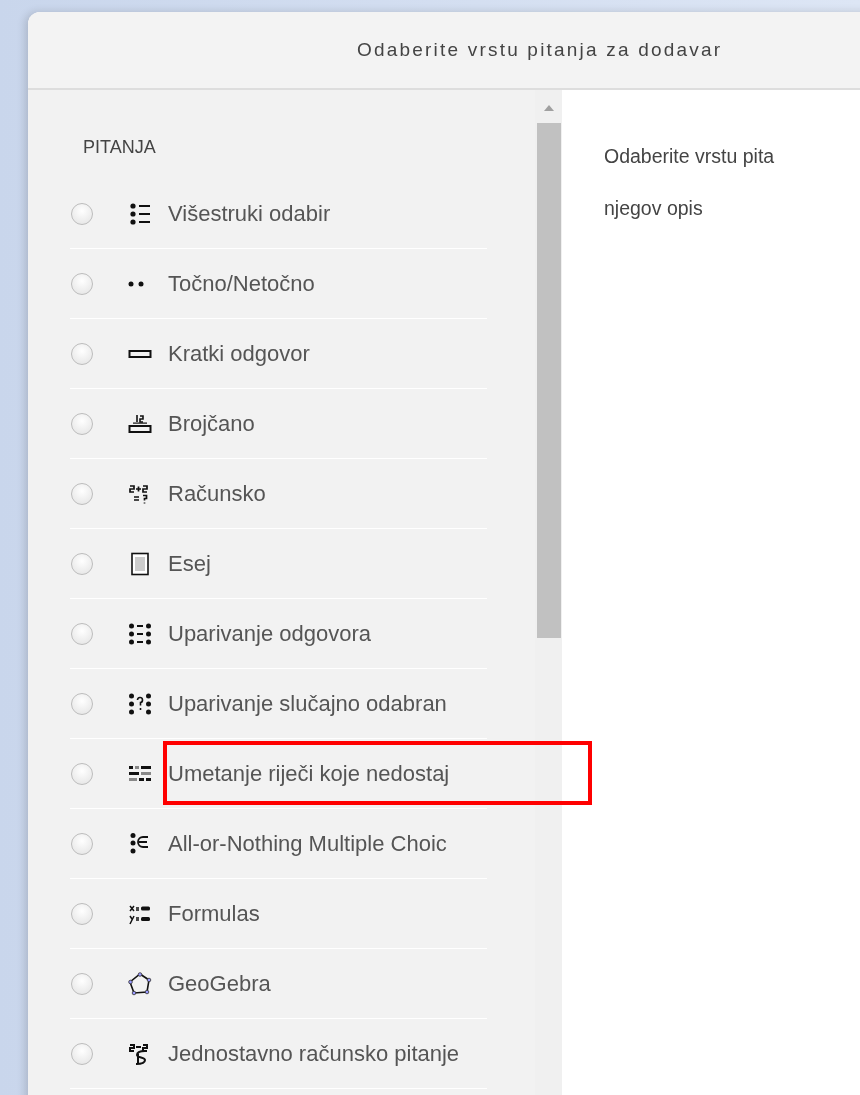 The height and width of the screenshot is (1095, 860). Describe the element at coordinates (314, 1053) in the screenshot. I see `question-type-label: Jednostavno računsko pitanje` at that location.